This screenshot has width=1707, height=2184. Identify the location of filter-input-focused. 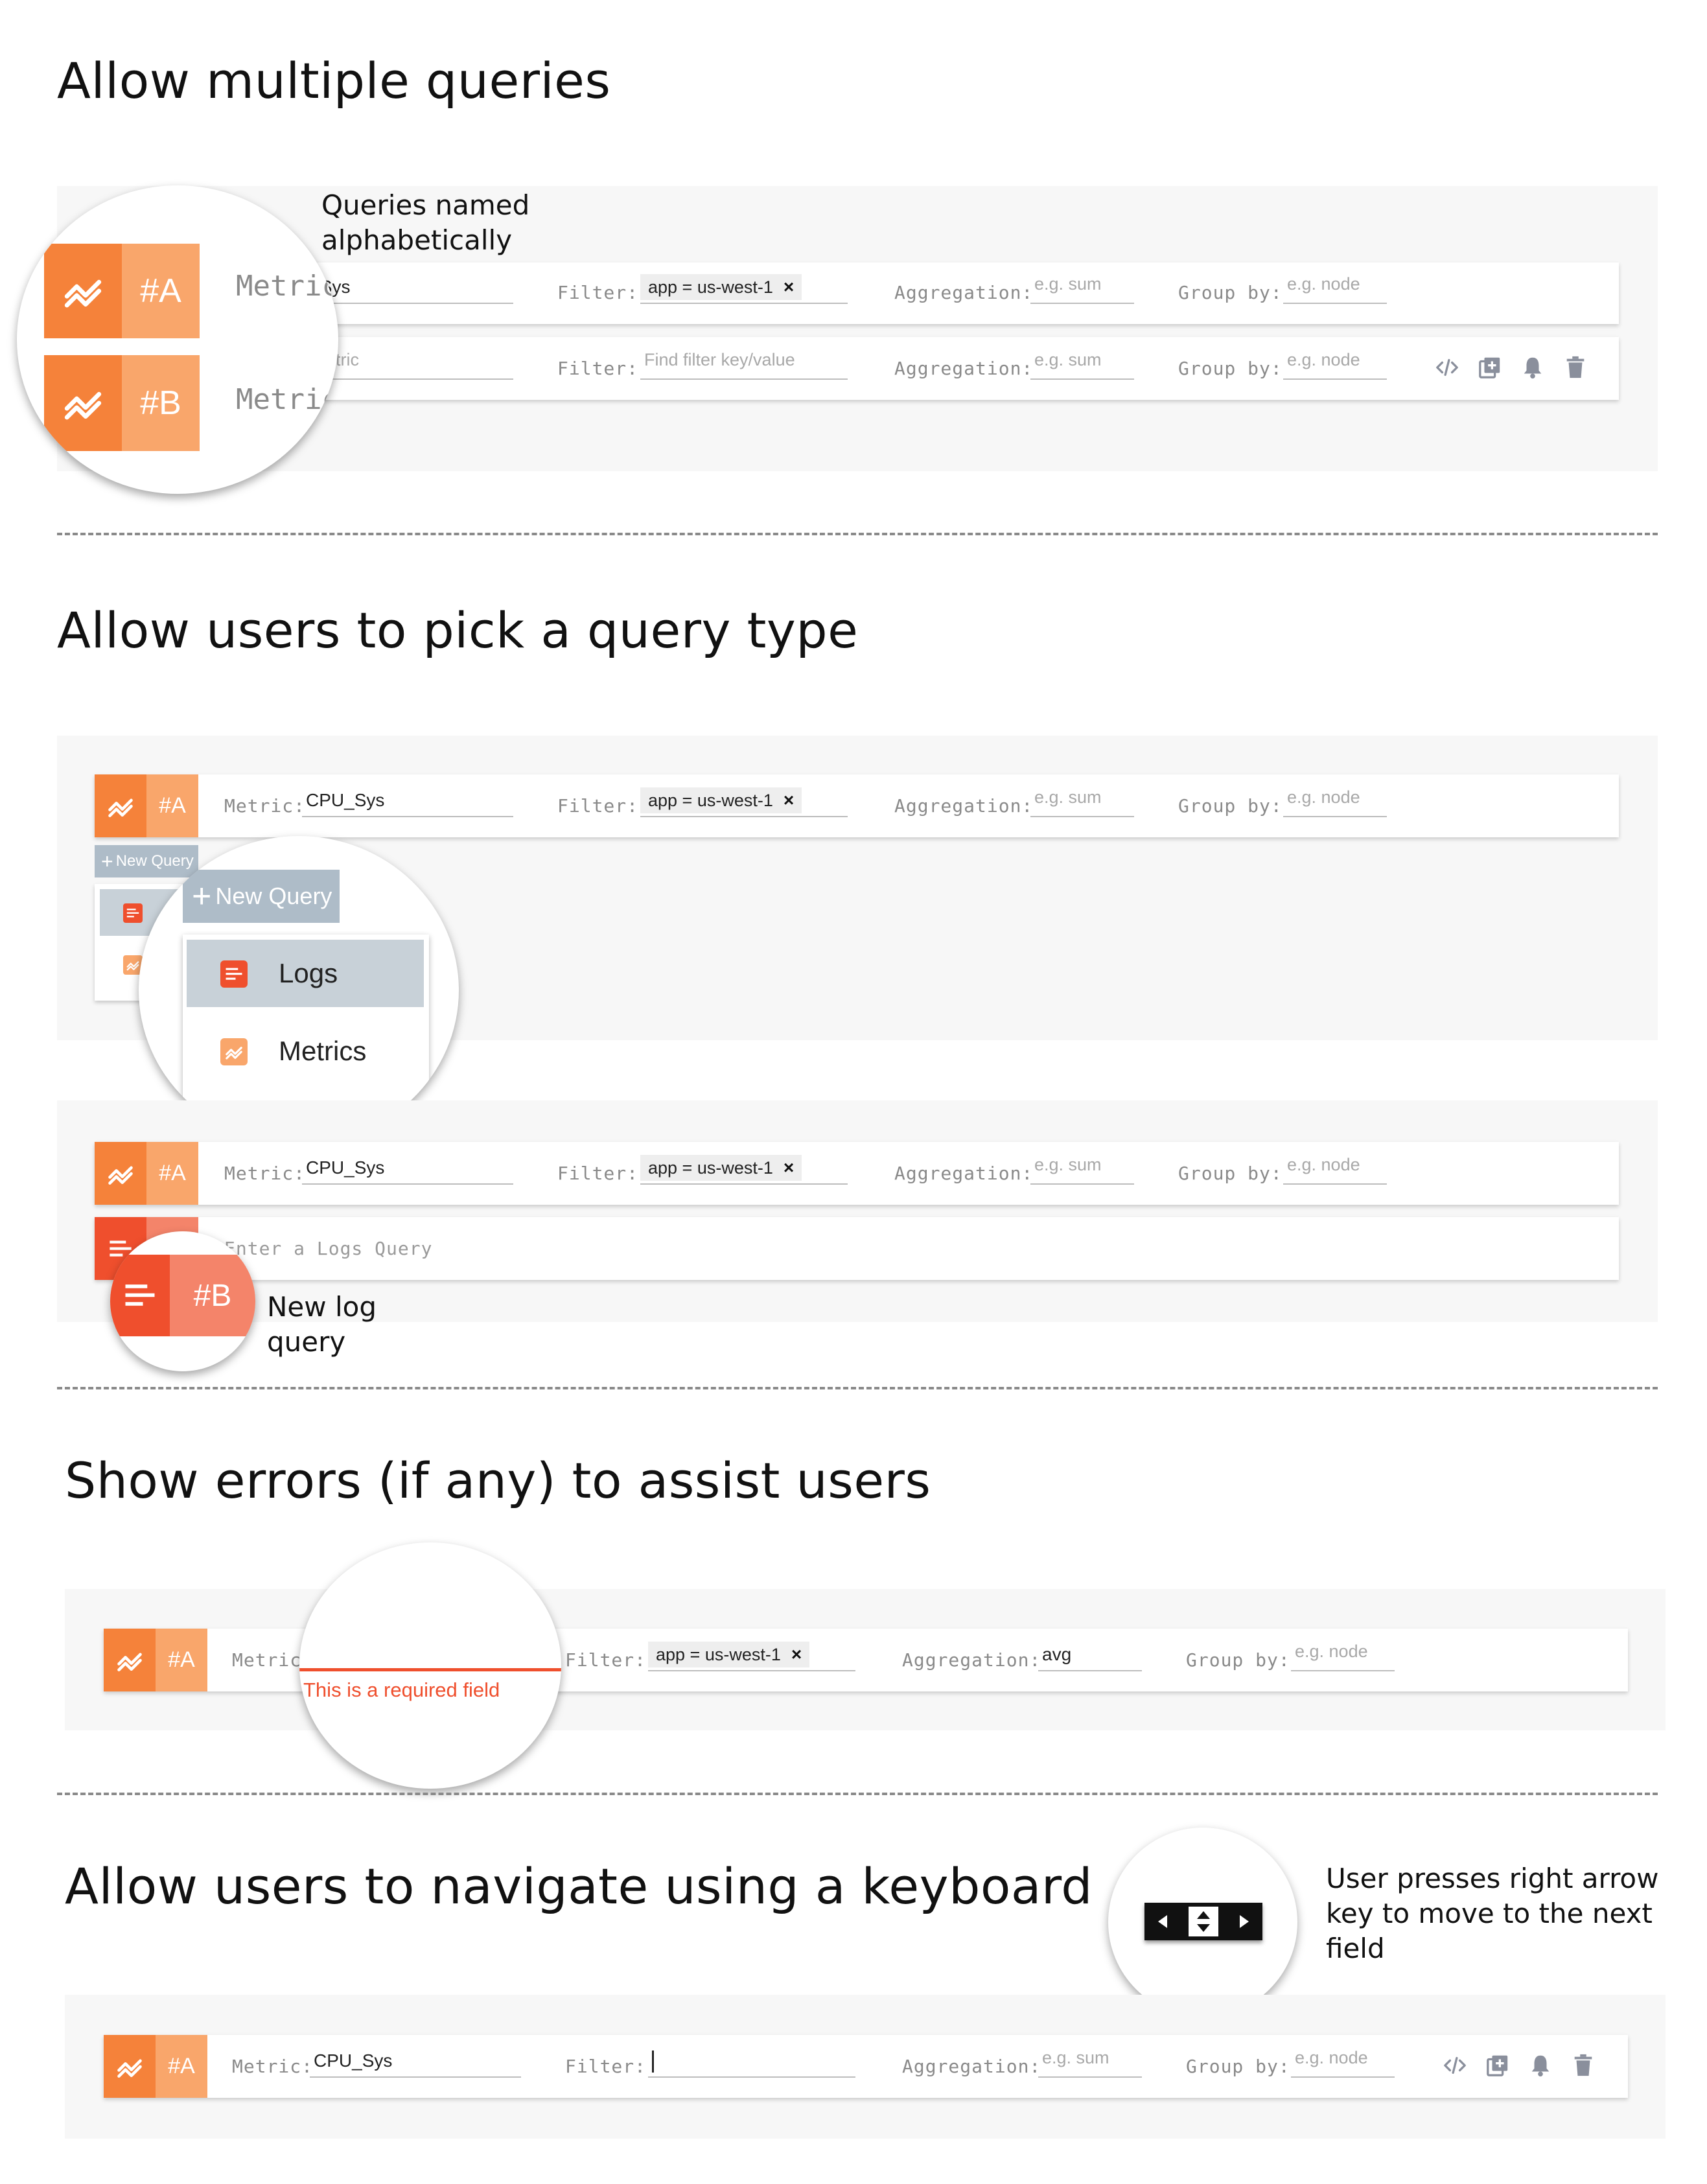
(751, 2063).